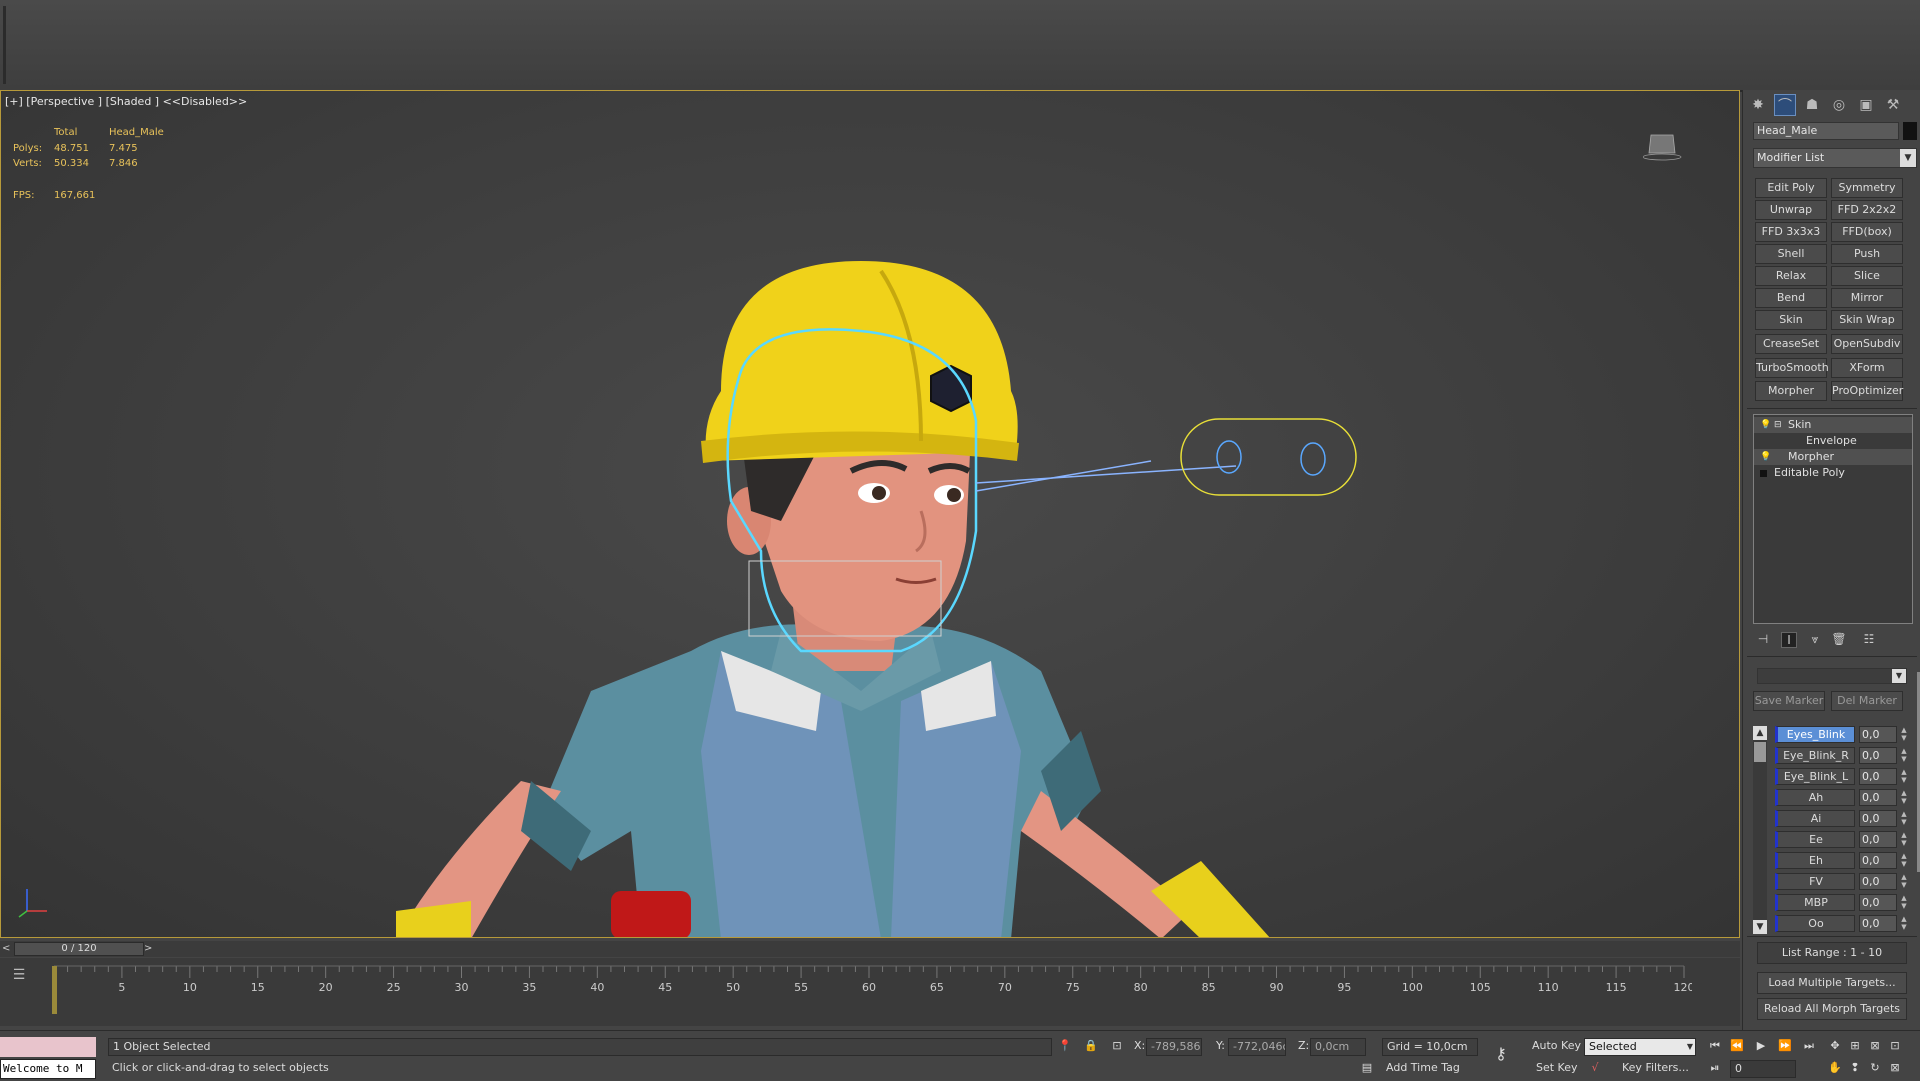  I want to click on maximize-viewport-icon: ⊡, so click(1895, 1046).